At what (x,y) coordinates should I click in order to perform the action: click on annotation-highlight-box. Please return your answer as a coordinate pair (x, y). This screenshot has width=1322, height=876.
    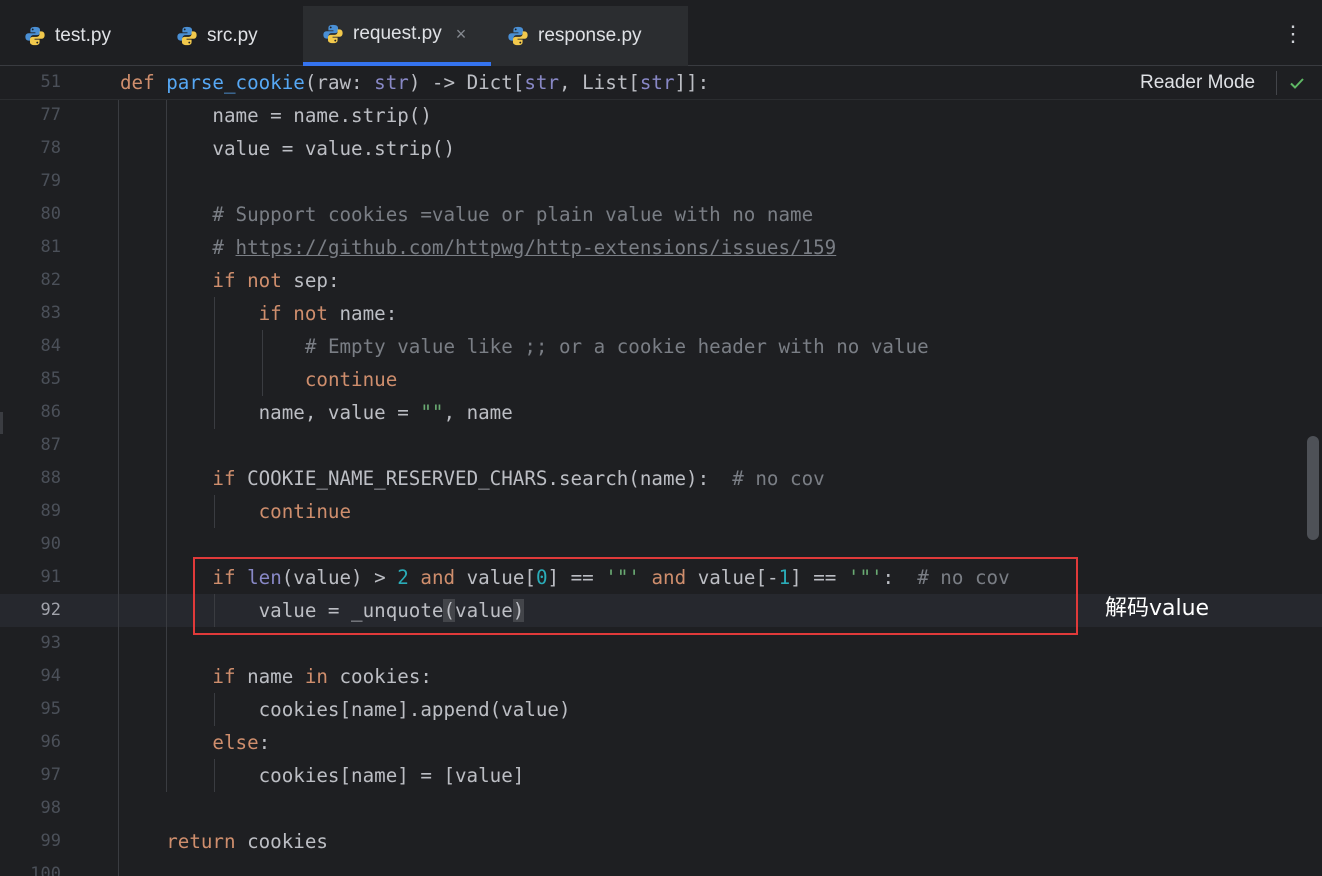
    Looking at the image, I should click on (635, 596).